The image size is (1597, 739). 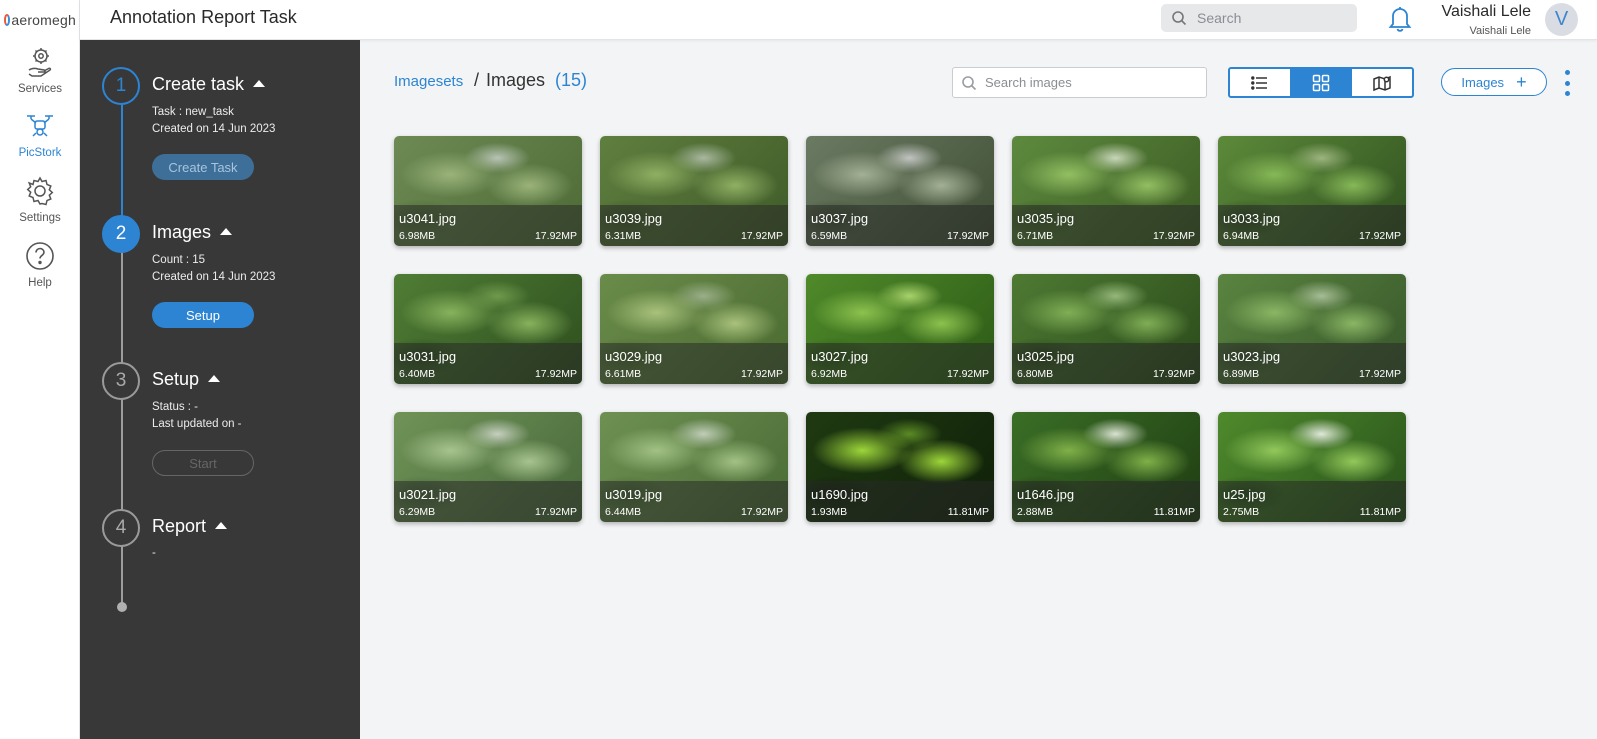 I want to click on image-filename: u3019.jpg, so click(x=634, y=494).